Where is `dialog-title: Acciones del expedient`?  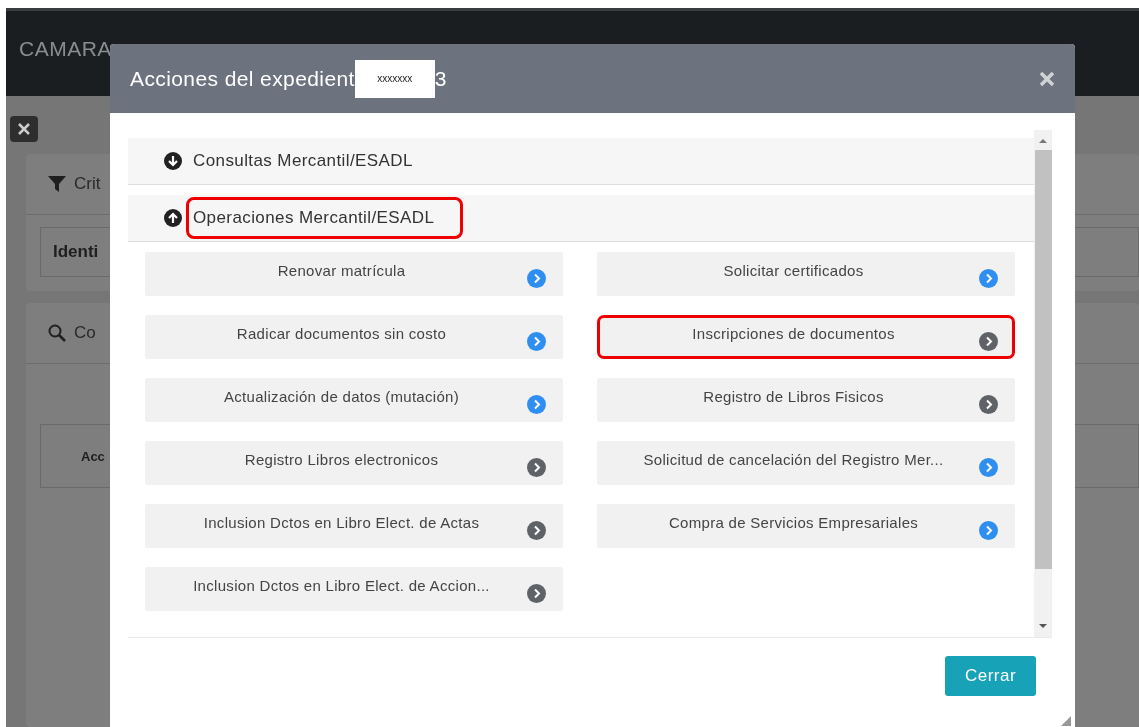
dialog-title: Acciones del expedient is located at coordinates (242, 78).